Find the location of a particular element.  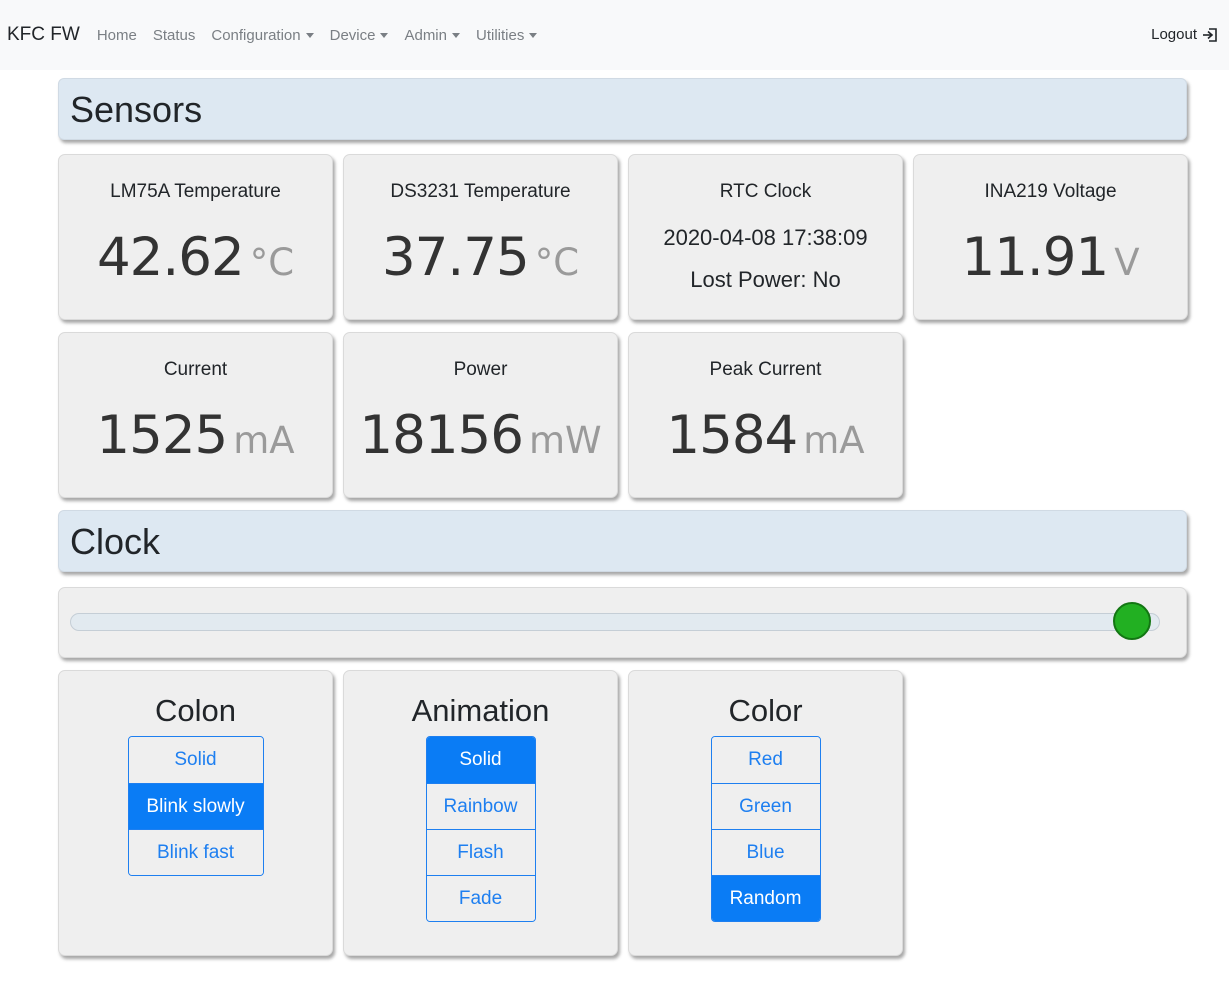

peak-current-label: Peak Current is located at coordinates (765, 369).